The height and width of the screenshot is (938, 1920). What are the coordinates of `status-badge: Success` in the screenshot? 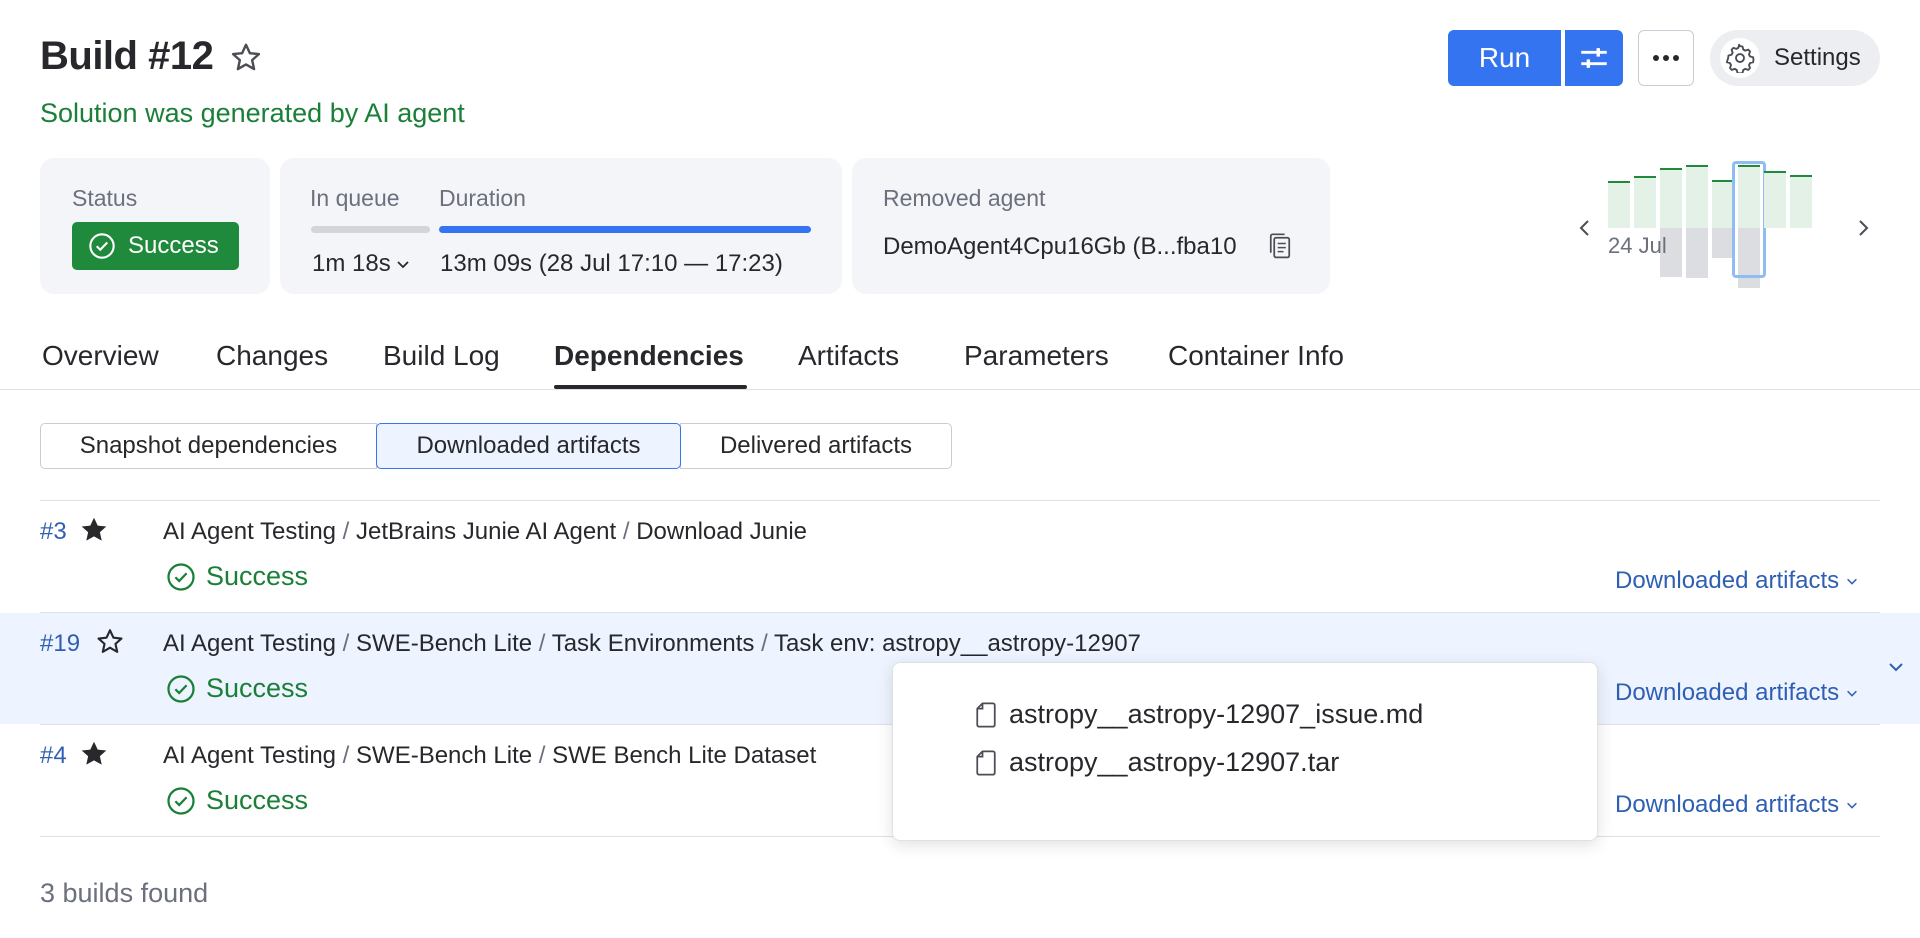 It's located at (155, 246).